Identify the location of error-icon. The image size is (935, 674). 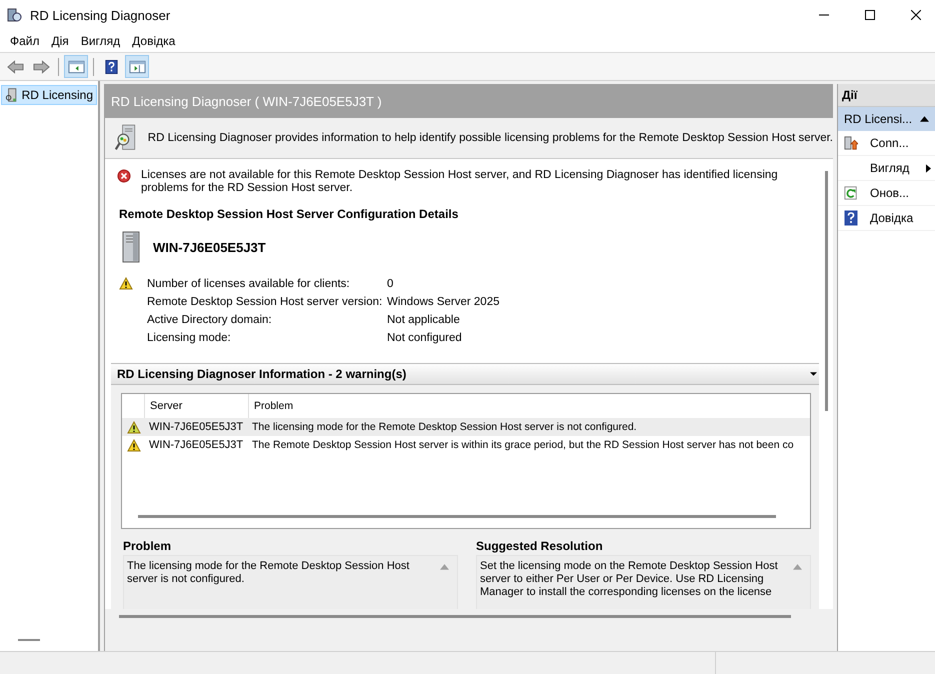
(124, 176).